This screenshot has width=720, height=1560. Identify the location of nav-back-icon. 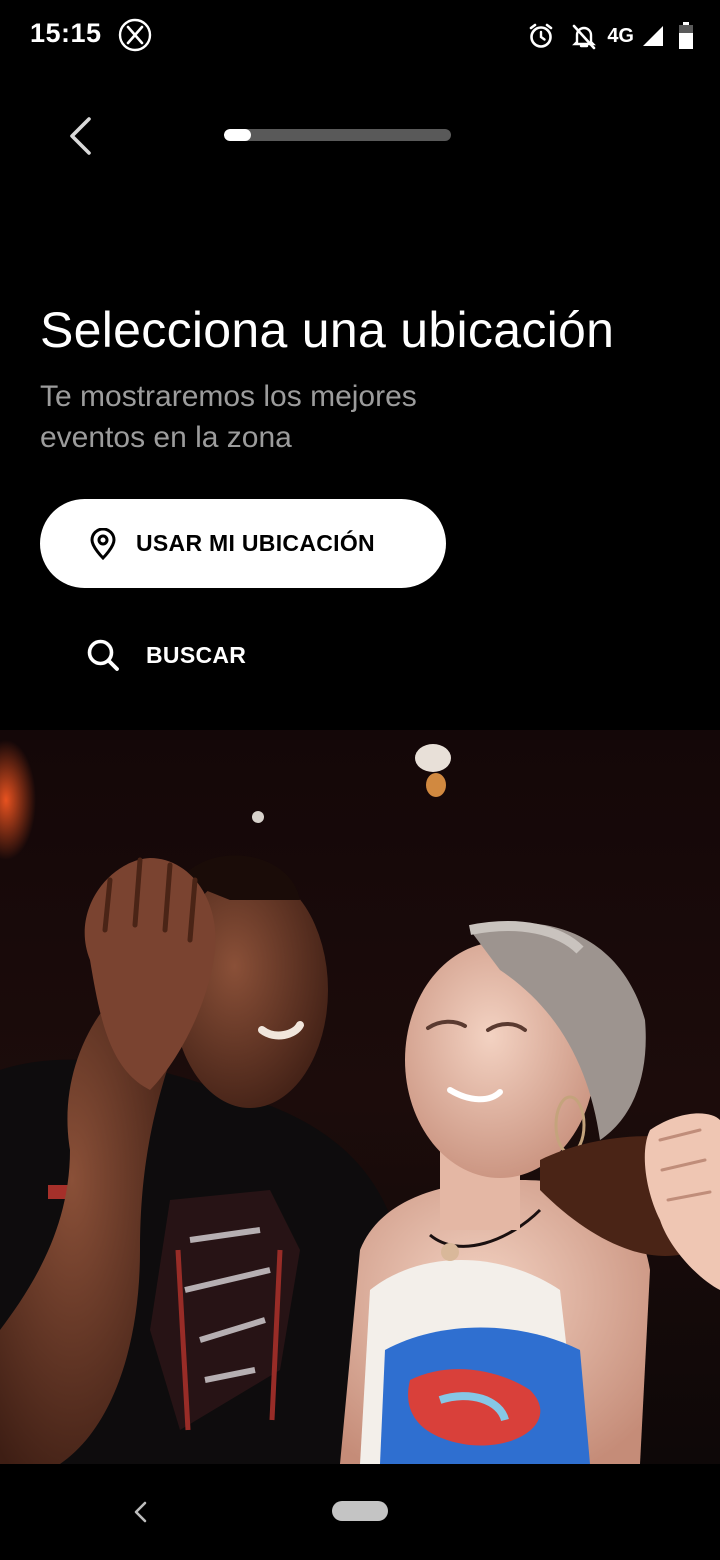
(140, 1512).